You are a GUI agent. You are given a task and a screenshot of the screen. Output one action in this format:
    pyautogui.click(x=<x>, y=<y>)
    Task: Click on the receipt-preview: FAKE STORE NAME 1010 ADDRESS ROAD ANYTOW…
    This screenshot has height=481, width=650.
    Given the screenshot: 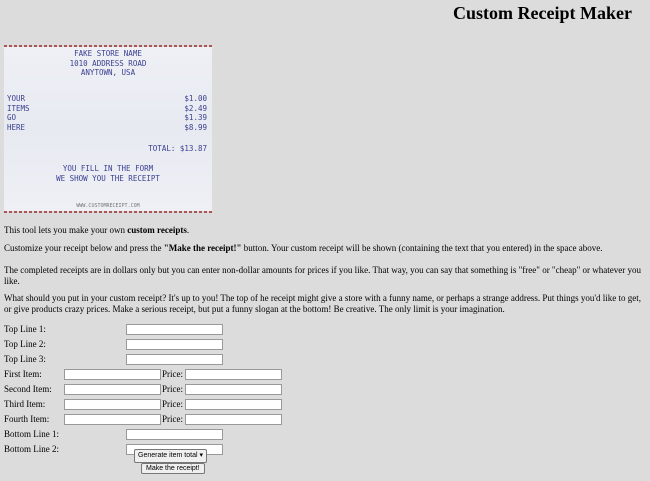 What is the action you would take?
    pyautogui.click(x=108, y=129)
    